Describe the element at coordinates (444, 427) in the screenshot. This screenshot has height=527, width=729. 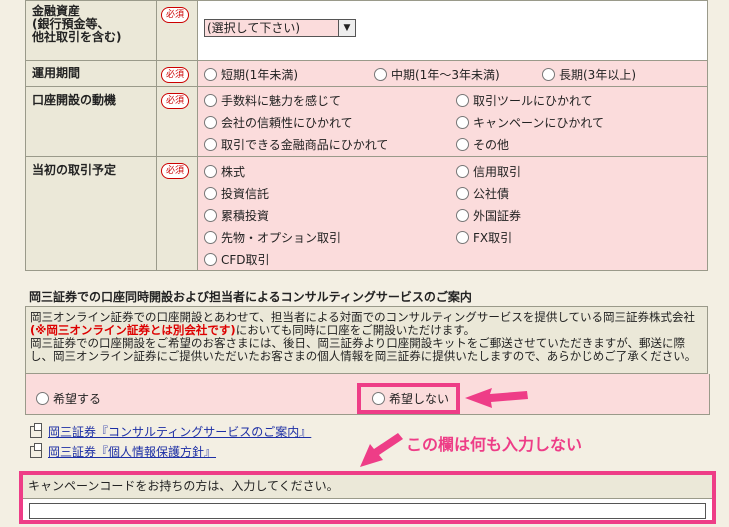
I see `annotation-arrows` at that location.